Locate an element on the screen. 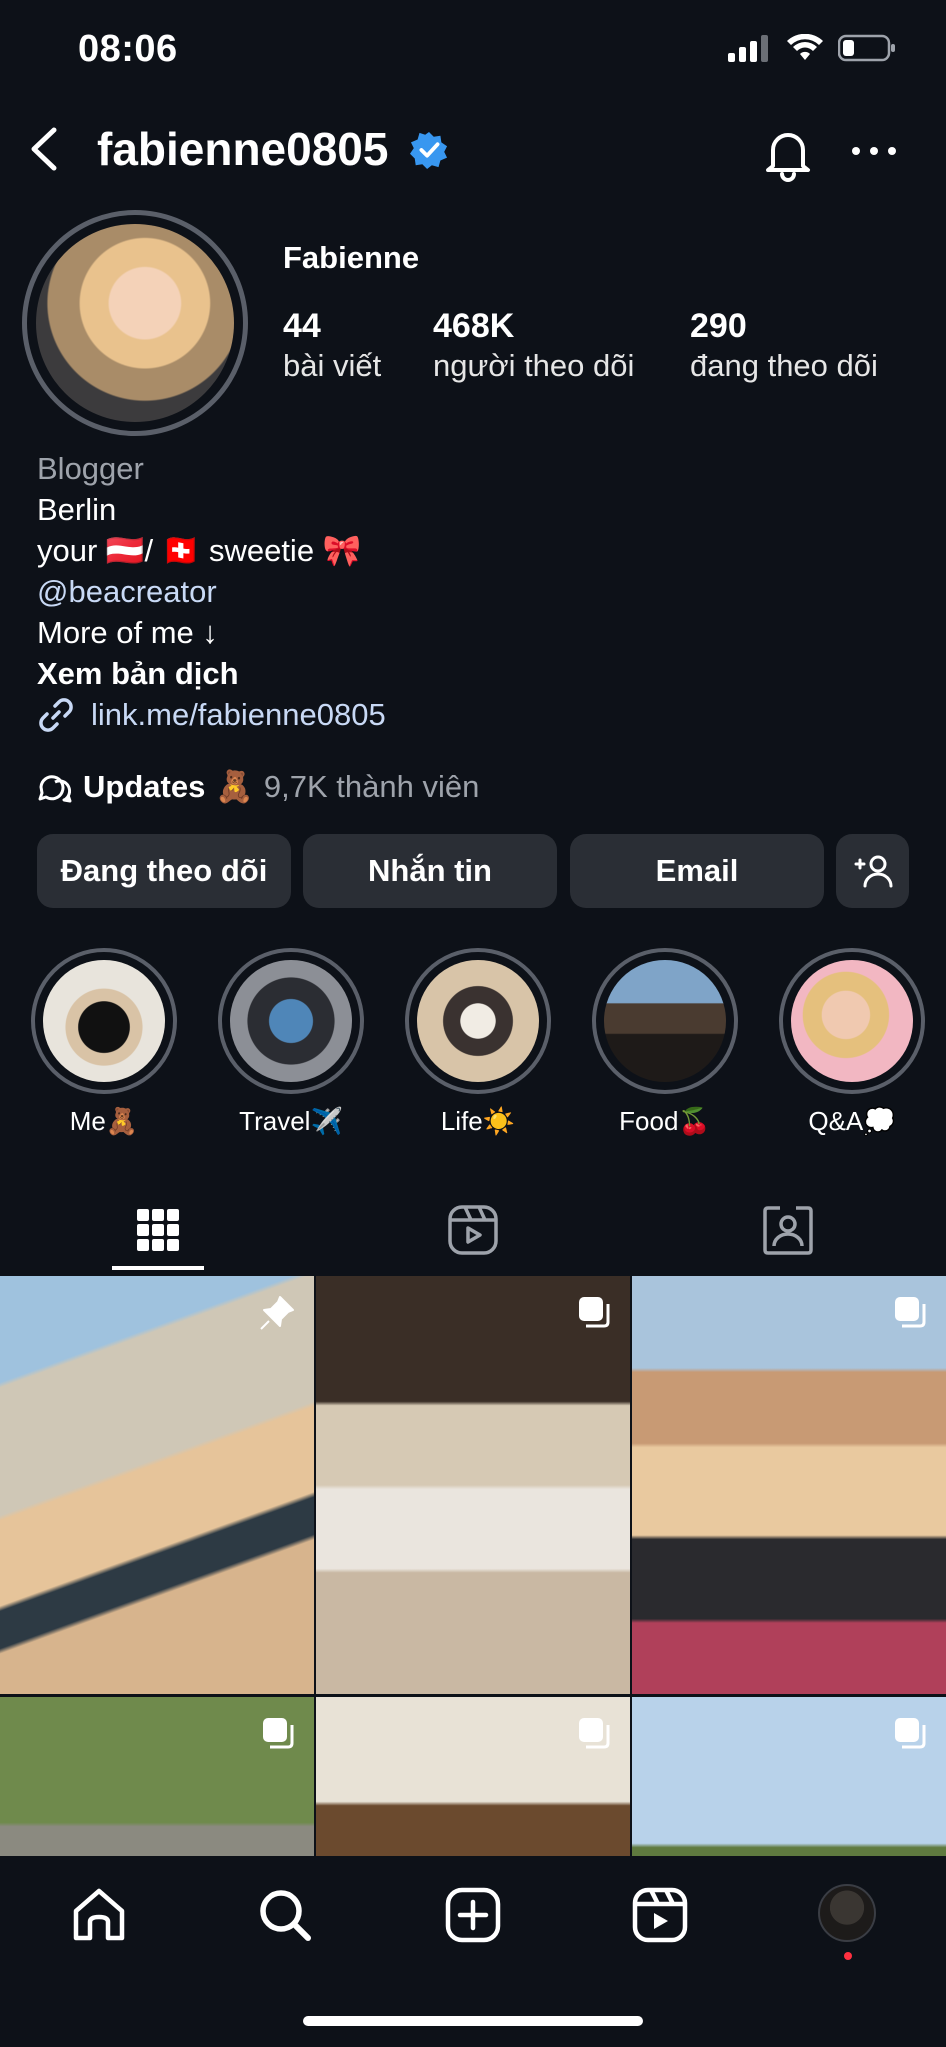 Image resolution: width=946 pixels, height=2047 pixels. grid-icon is located at coordinates (157, 1230).